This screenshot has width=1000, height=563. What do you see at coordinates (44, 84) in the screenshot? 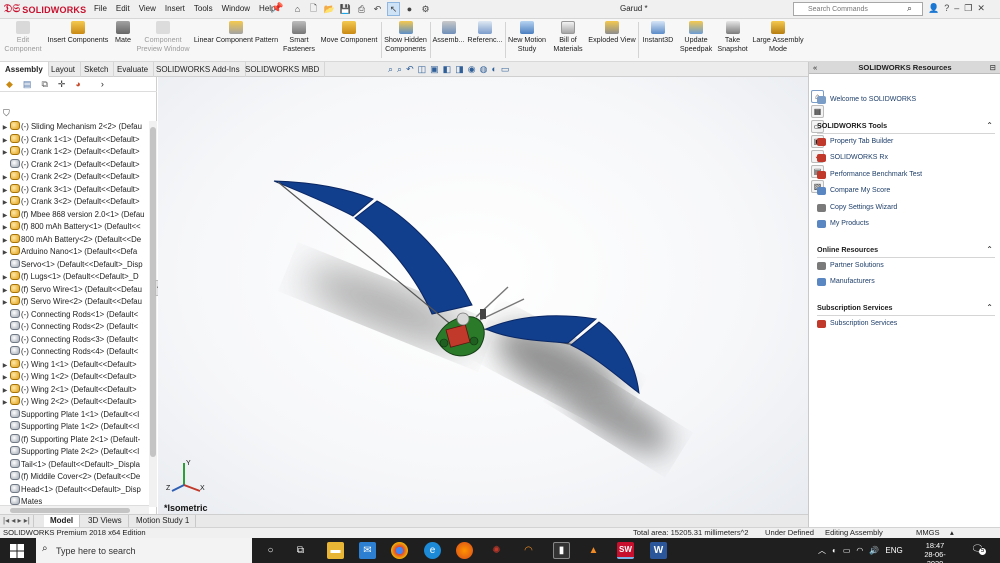
I see `configuration-manager-icon: ⧉` at bounding box center [44, 84].